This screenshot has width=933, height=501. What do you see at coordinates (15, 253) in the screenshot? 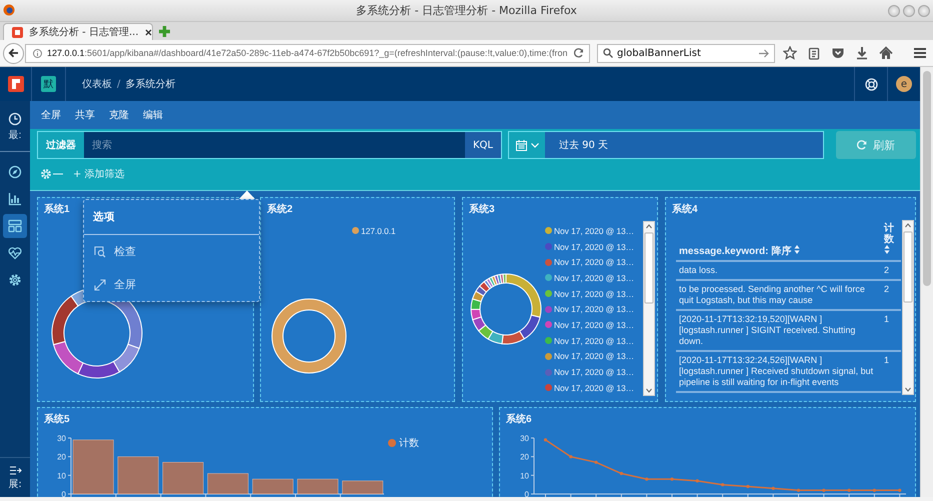
I see `heartbeat-icon` at bounding box center [15, 253].